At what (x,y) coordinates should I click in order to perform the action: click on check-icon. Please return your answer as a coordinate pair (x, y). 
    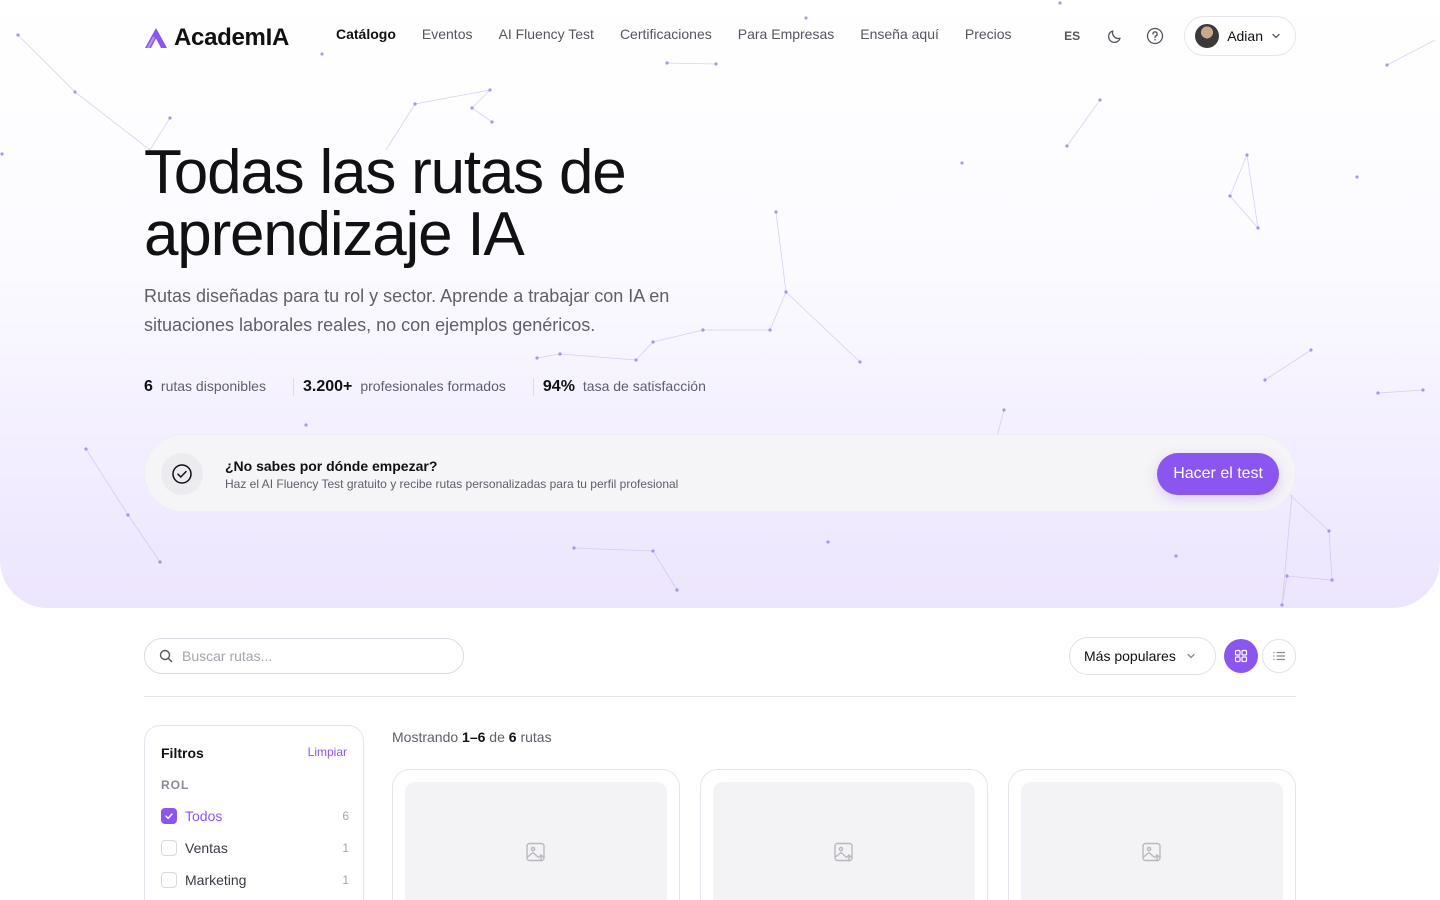
    Looking at the image, I should click on (169, 816).